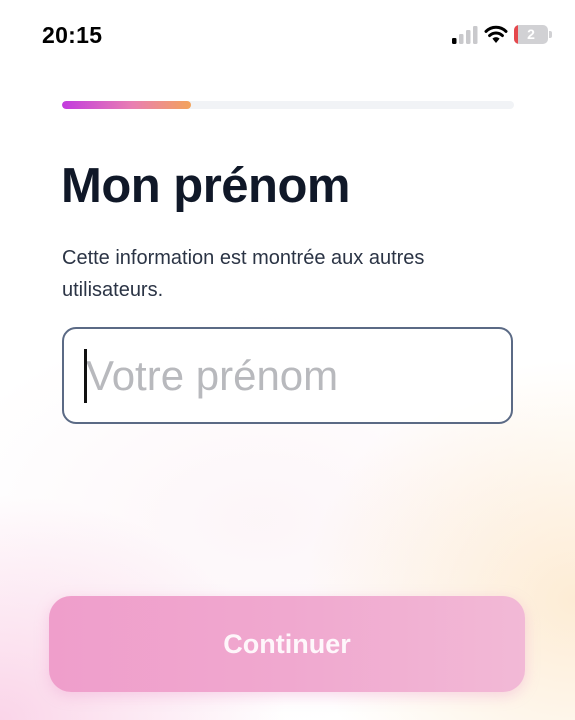  What do you see at coordinates (126, 105) in the screenshot?
I see `onboarding-progress-fill` at bounding box center [126, 105].